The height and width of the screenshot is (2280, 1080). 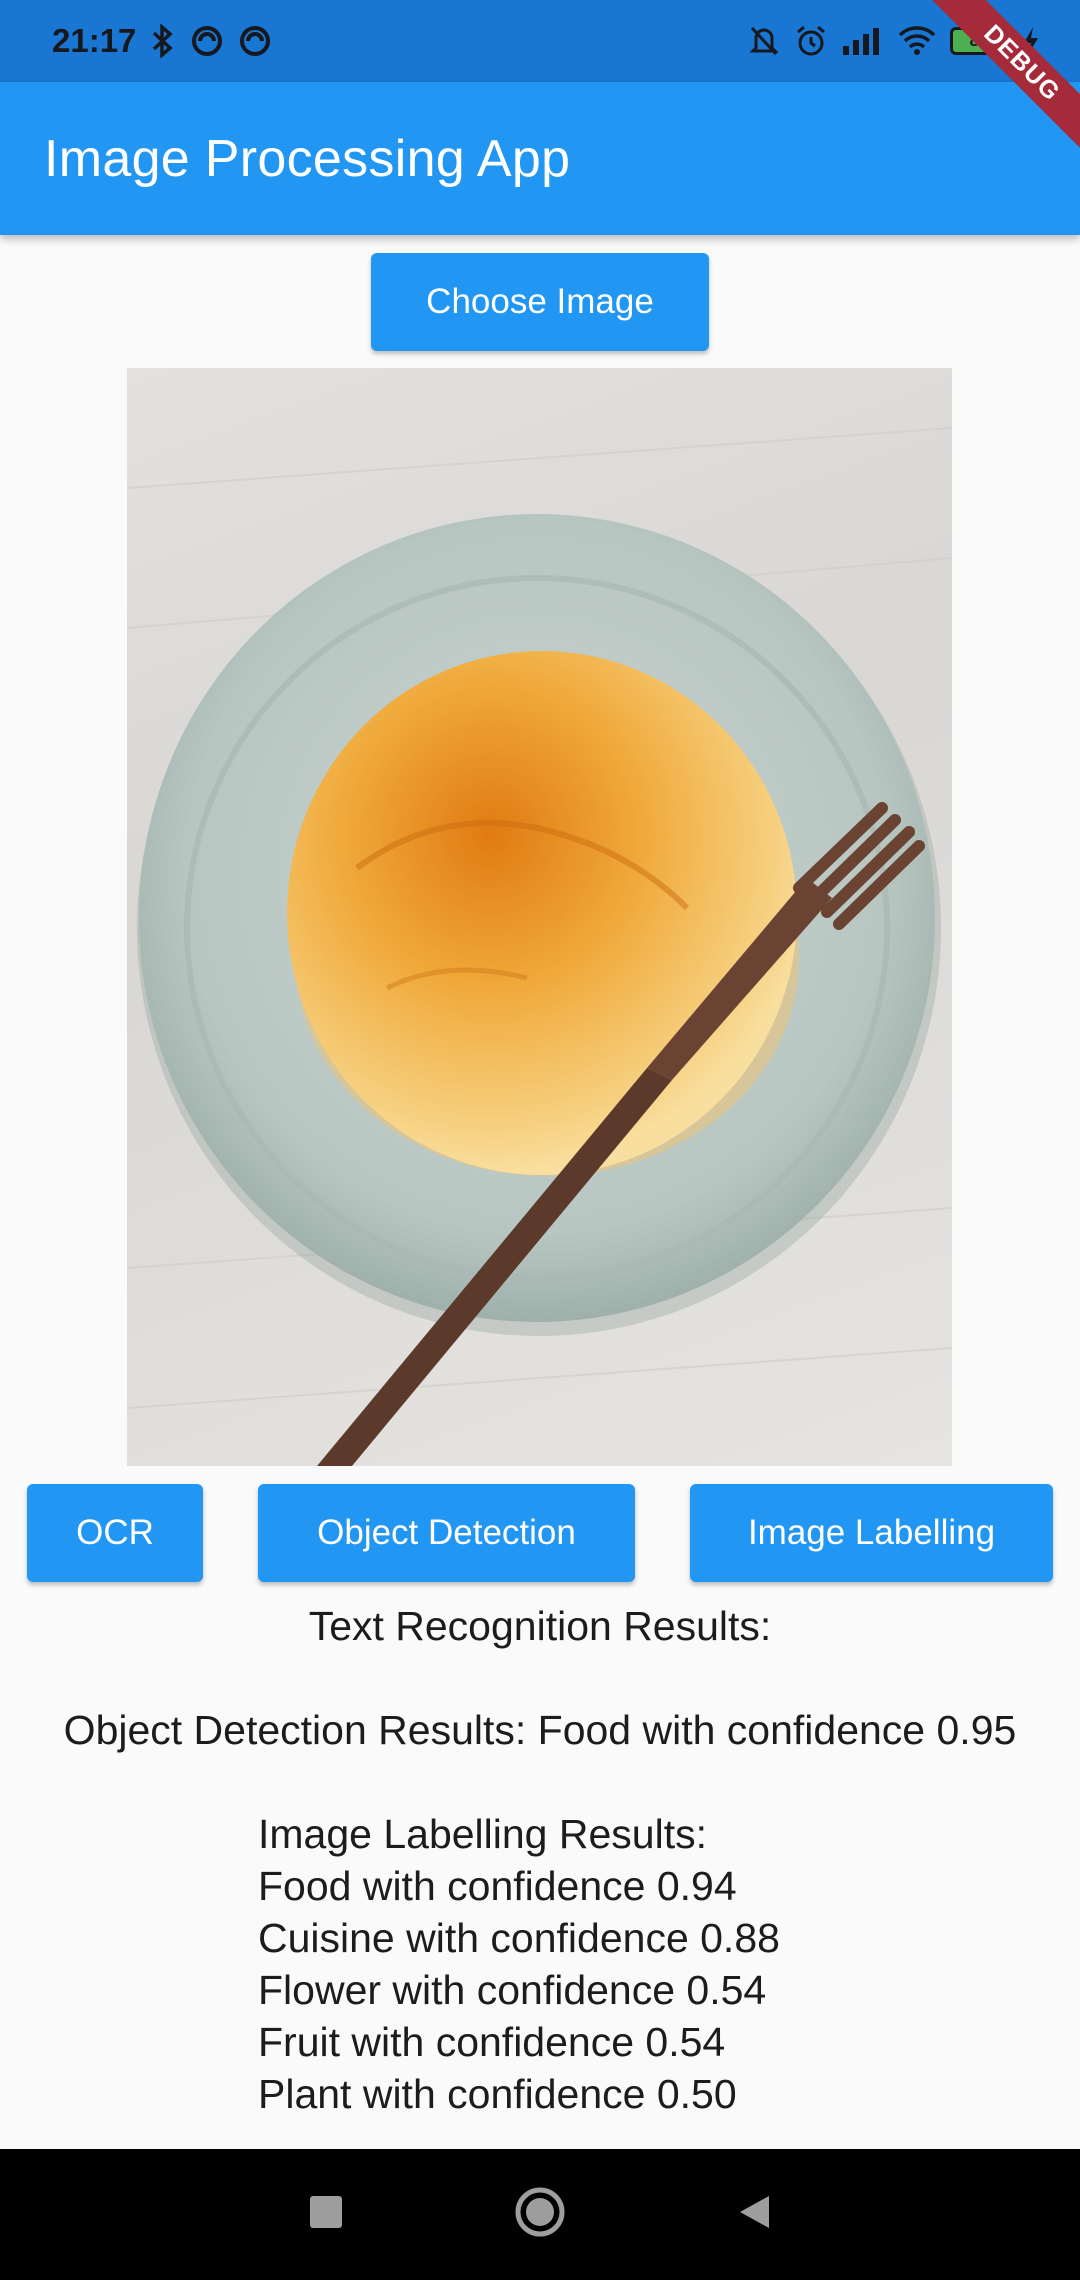 What do you see at coordinates (307, 158) in the screenshot?
I see `app-title: Image Processing App` at bounding box center [307, 158].